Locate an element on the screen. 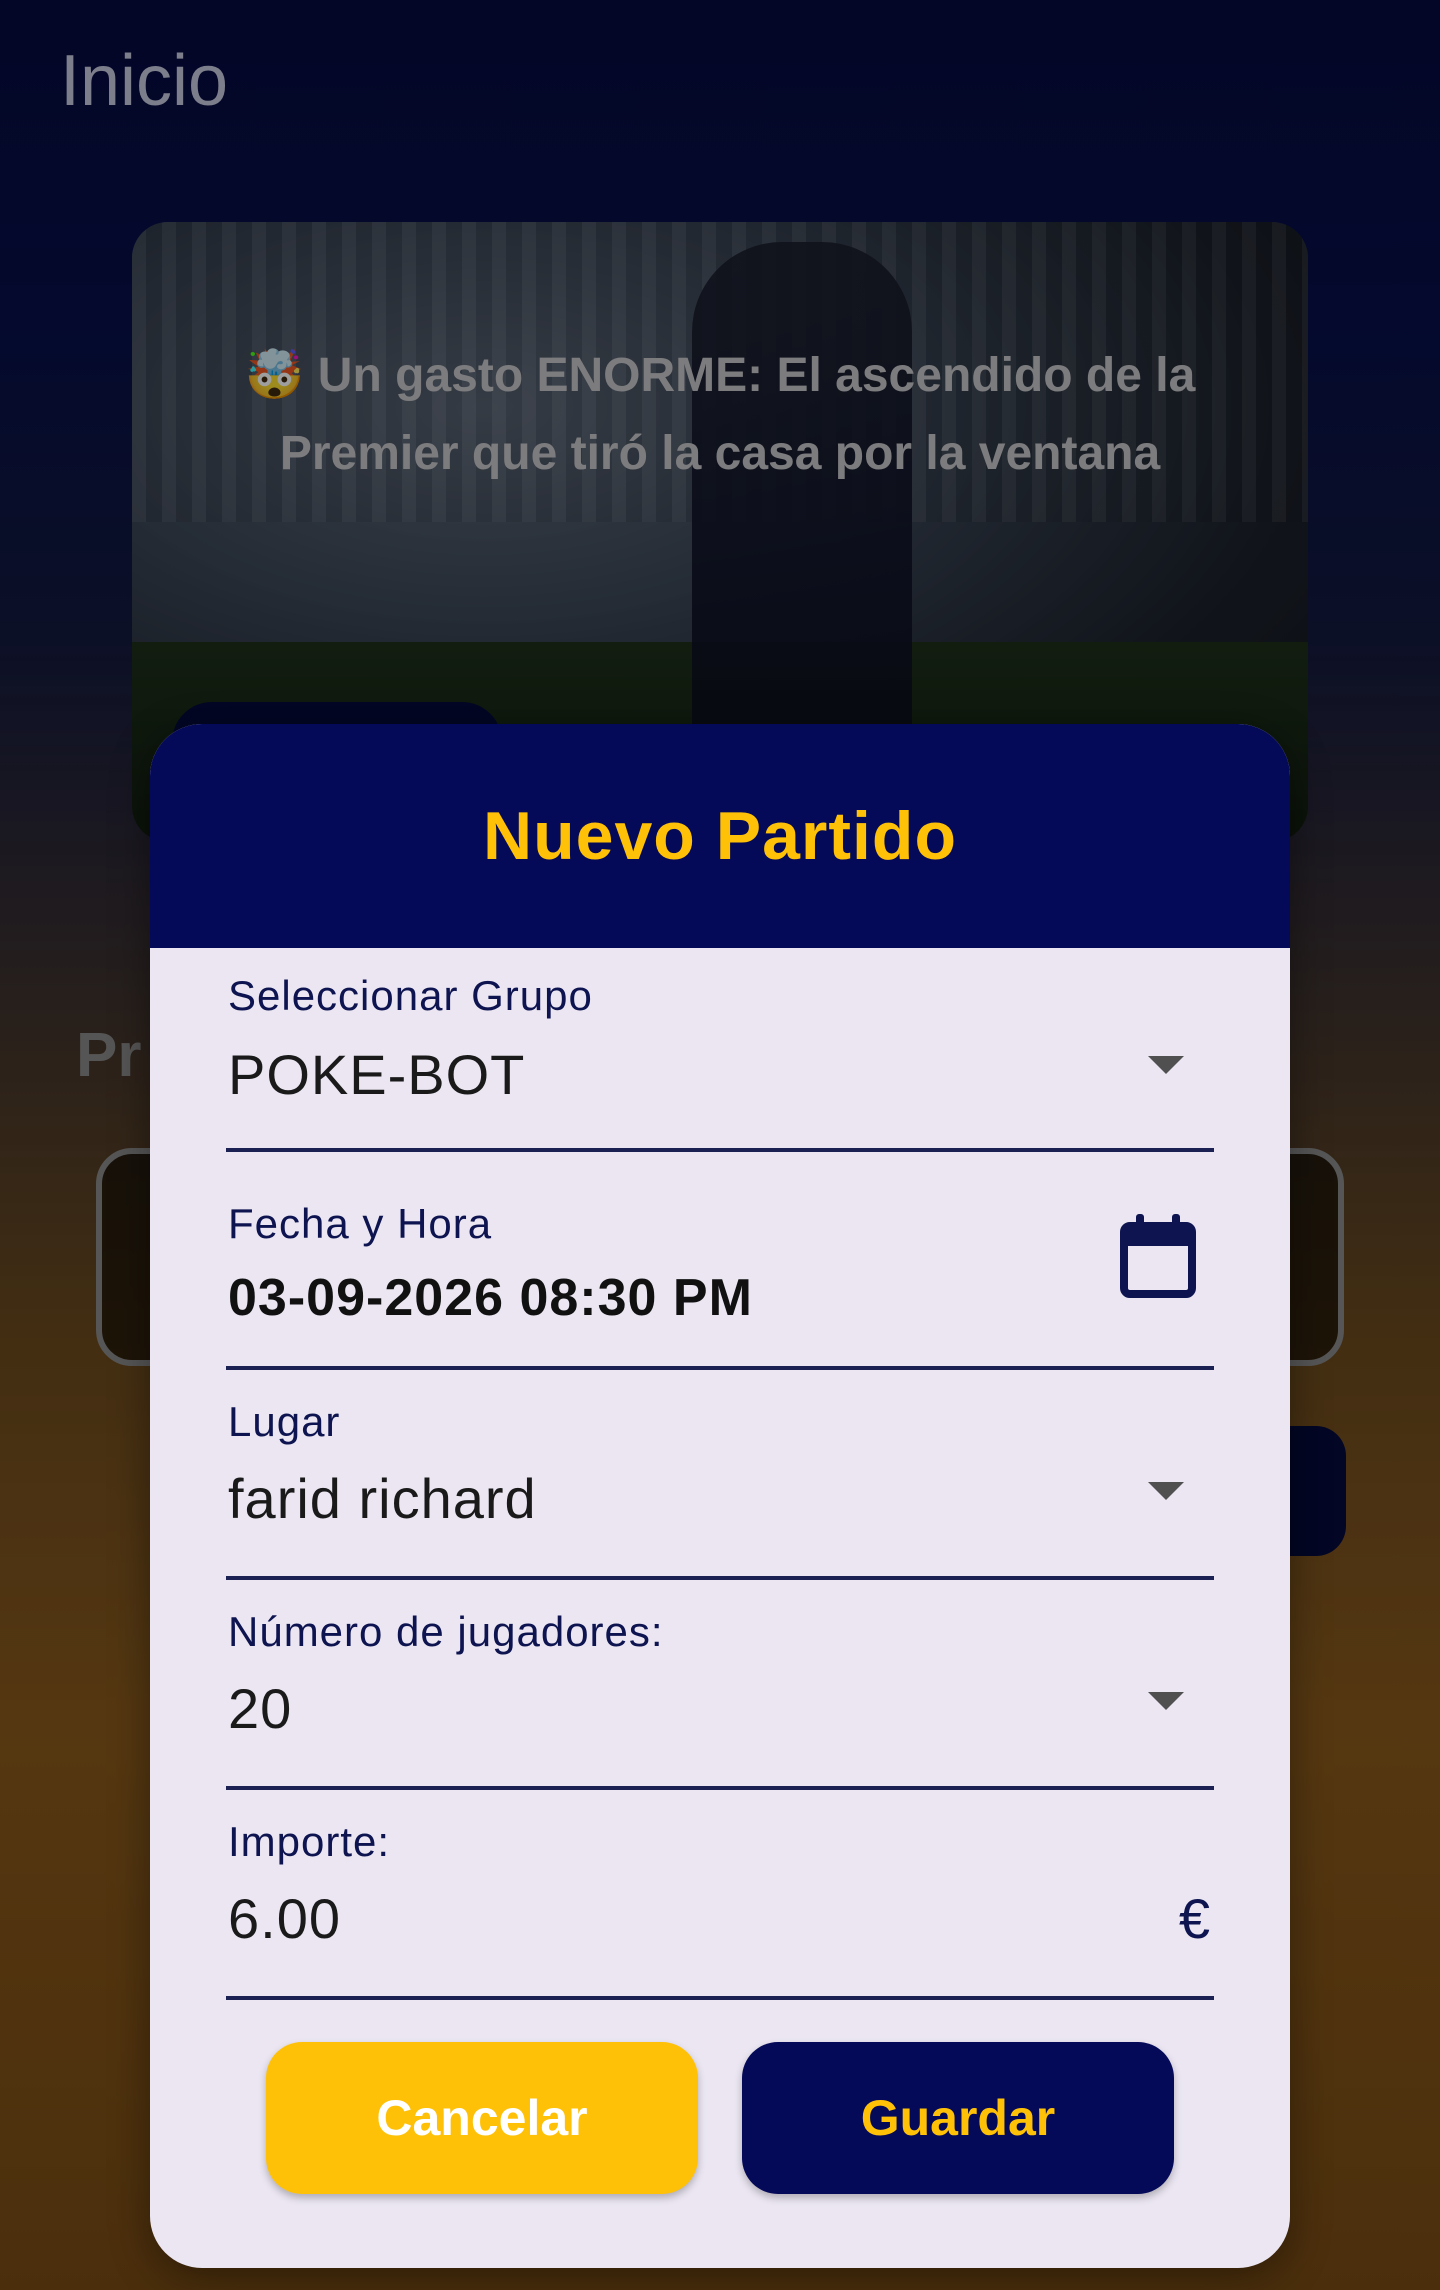  dialog-header: Nuevo Partido is located at coordinates (720, 836).